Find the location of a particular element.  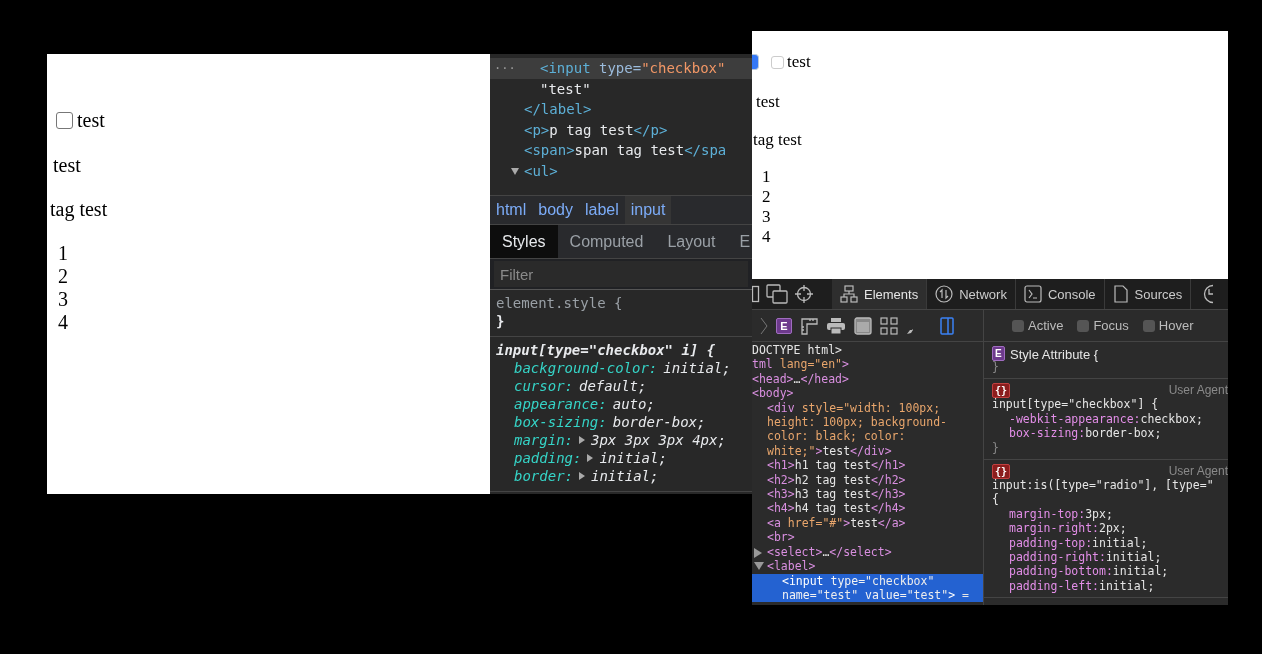

crosshair-icon is located at coordinates (804, 294).